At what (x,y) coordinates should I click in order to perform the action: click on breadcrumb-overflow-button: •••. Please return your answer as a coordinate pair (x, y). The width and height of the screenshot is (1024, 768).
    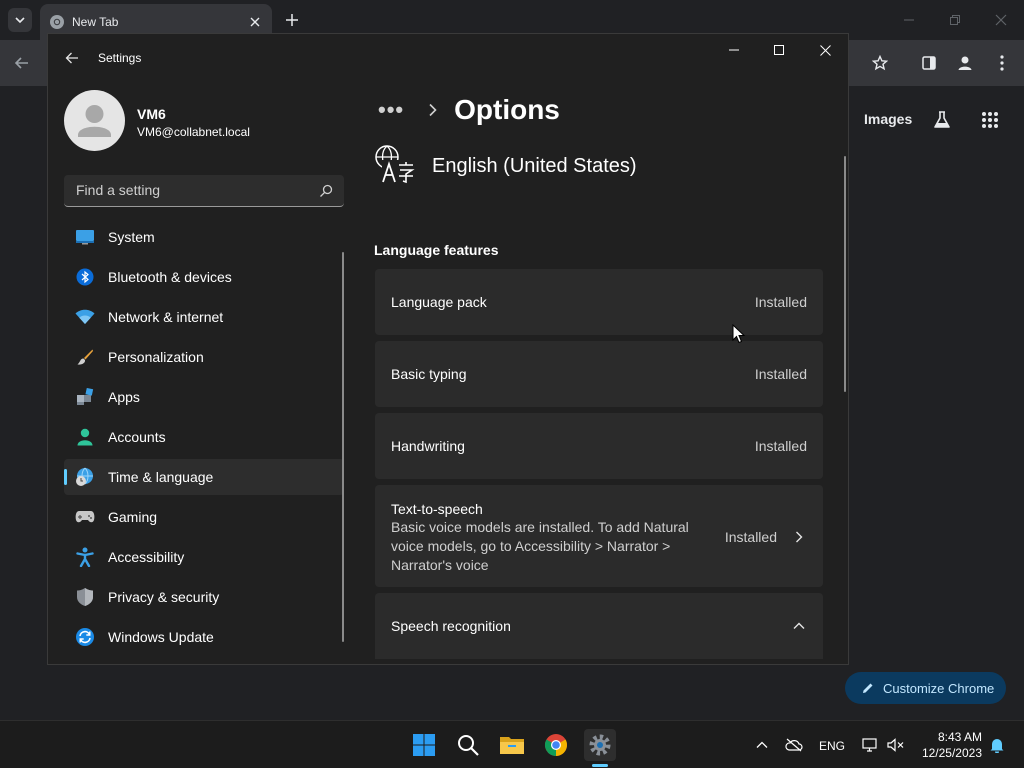
    Looking at the image, I should click on (391, 110).